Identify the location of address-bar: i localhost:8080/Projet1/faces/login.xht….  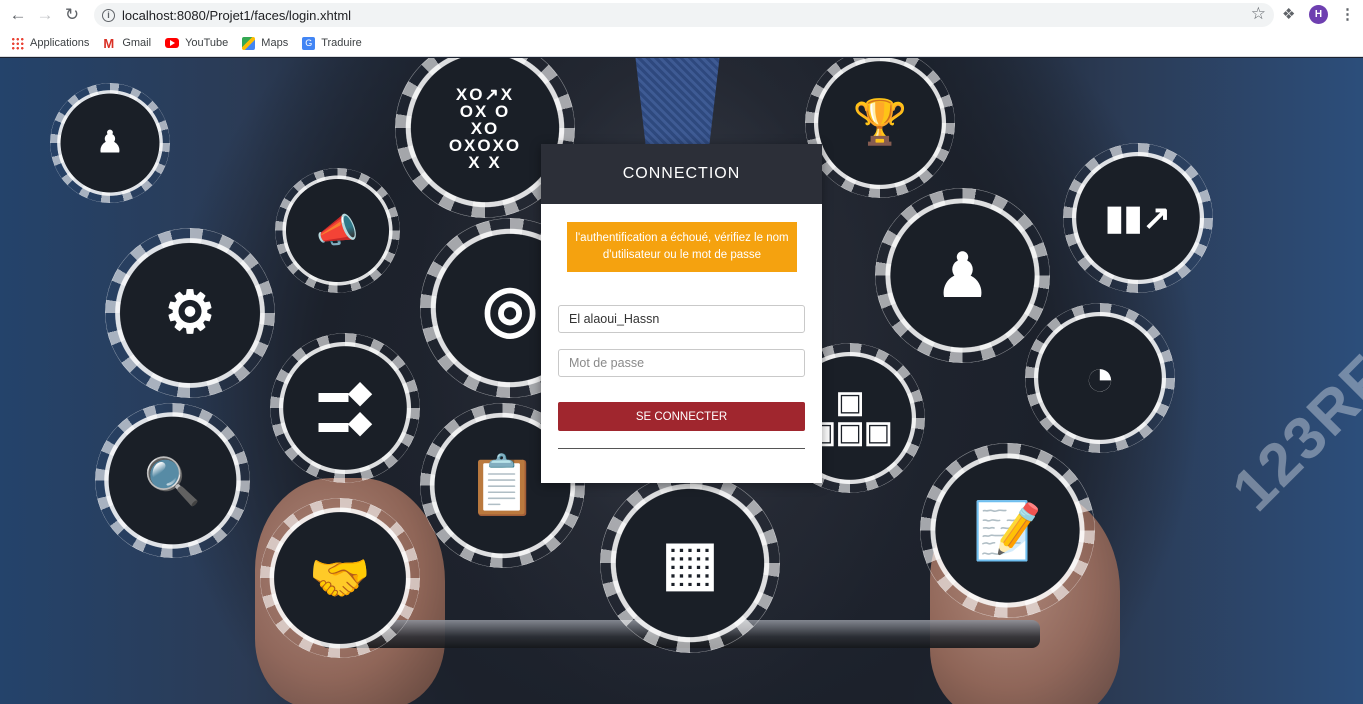
(684, 15).